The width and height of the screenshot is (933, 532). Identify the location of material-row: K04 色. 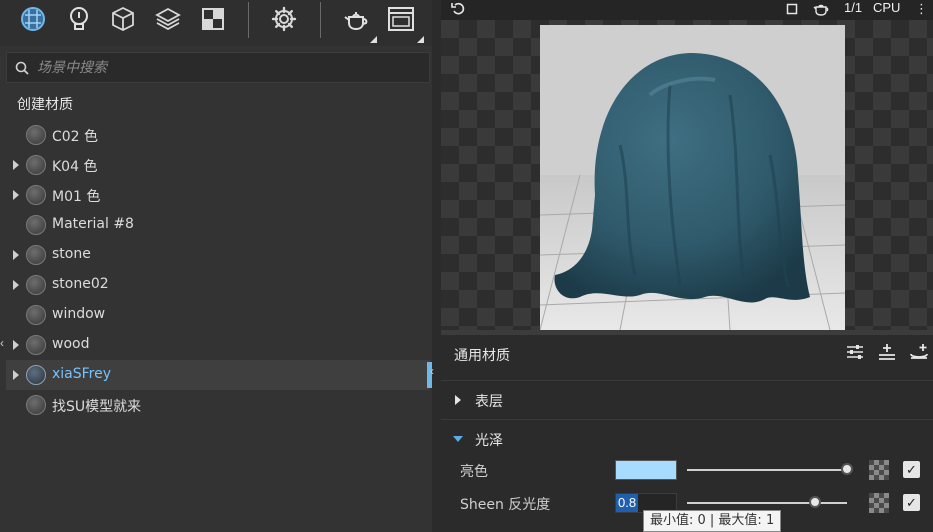
(218, 165).